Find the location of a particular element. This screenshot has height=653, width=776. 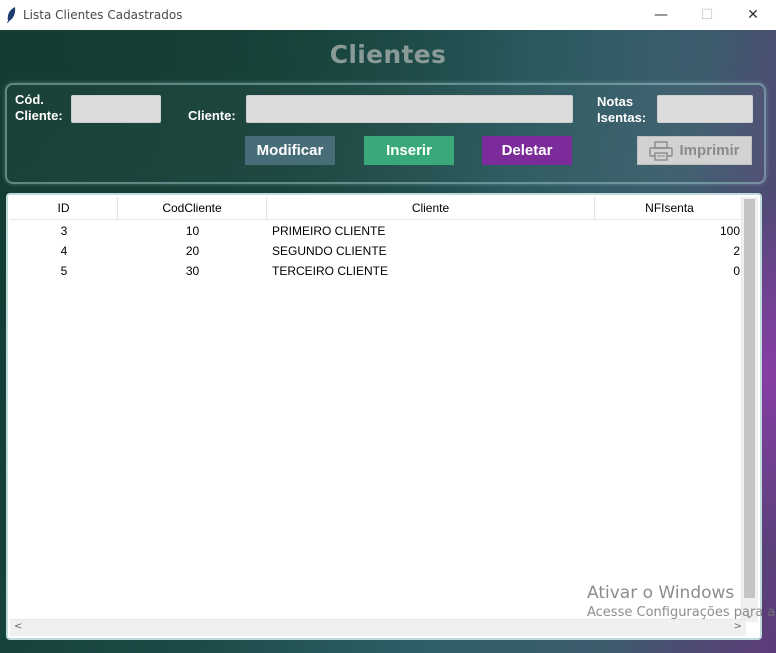

minimize-button: — is located at coordinates (661, 15).